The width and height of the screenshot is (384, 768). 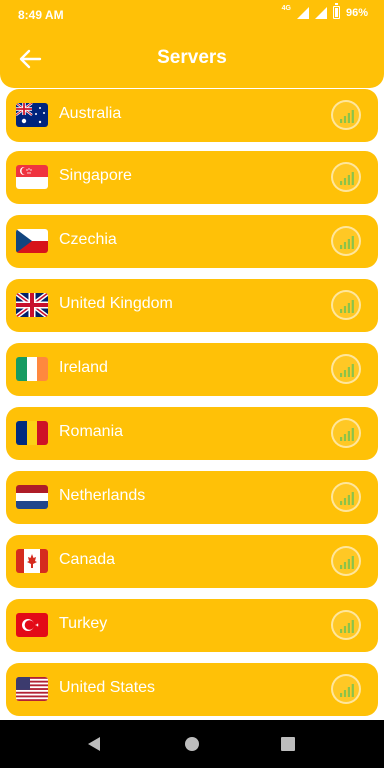 What do you see at coordinates (192, 369) in the screenshot?
I see `server-row-ireland: Ireland` at bounding box center [192, 369].